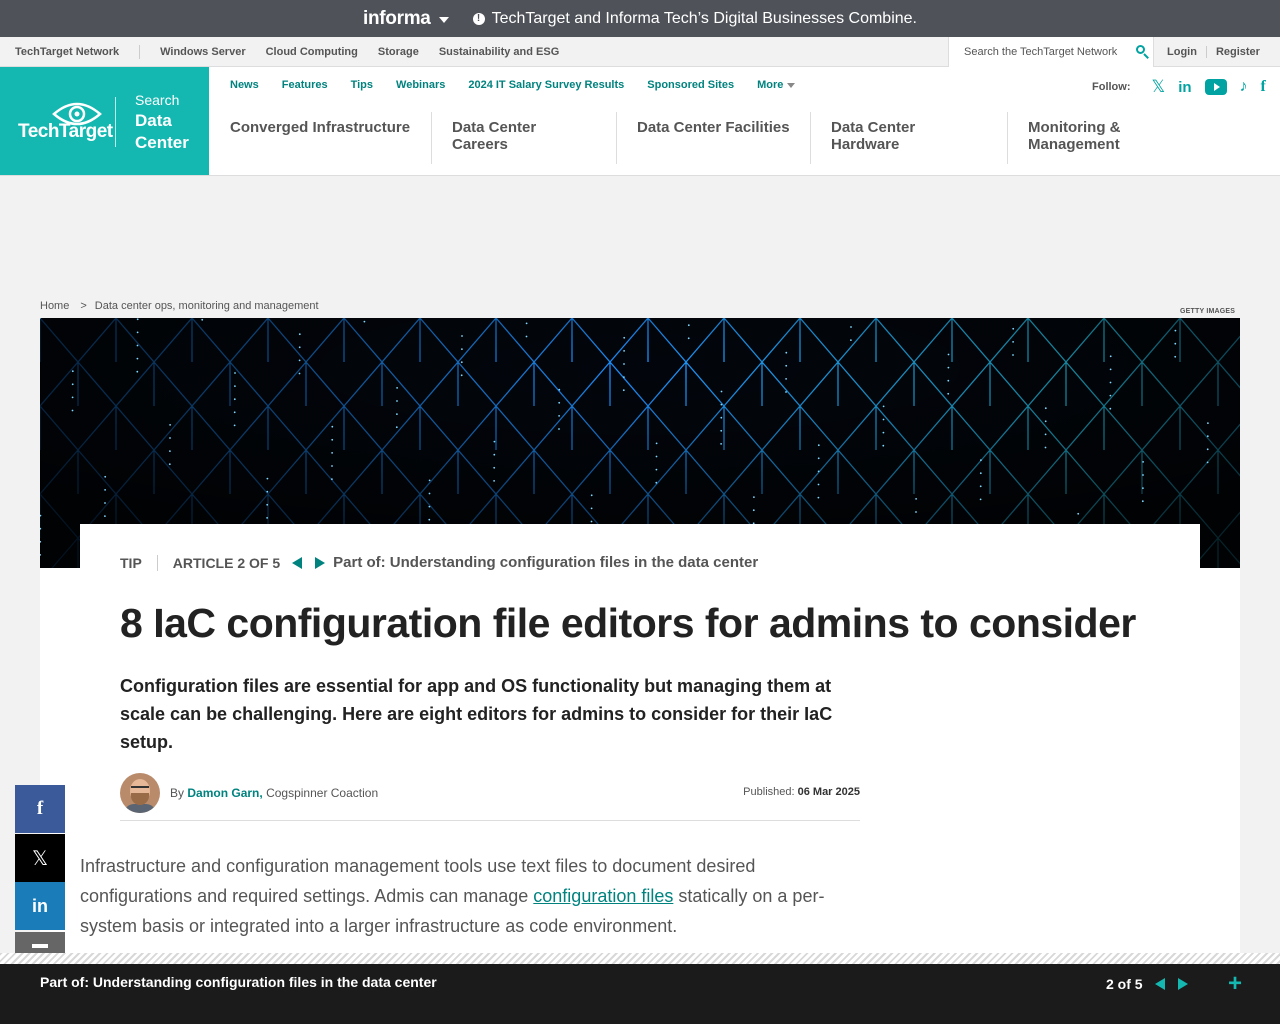  What do you see at coordinates (177, 793) in the screenshot?
I see `by-label: By` at bounding box center [177, 793].